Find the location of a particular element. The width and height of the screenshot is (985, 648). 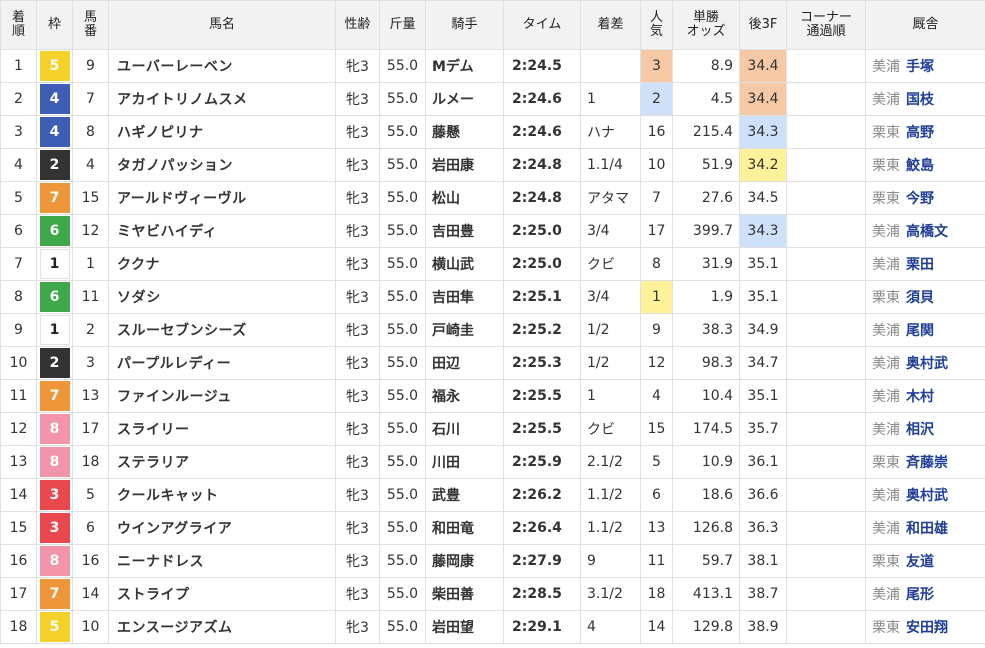

win-odds: 413.1 is located at coordinates (706, 594).